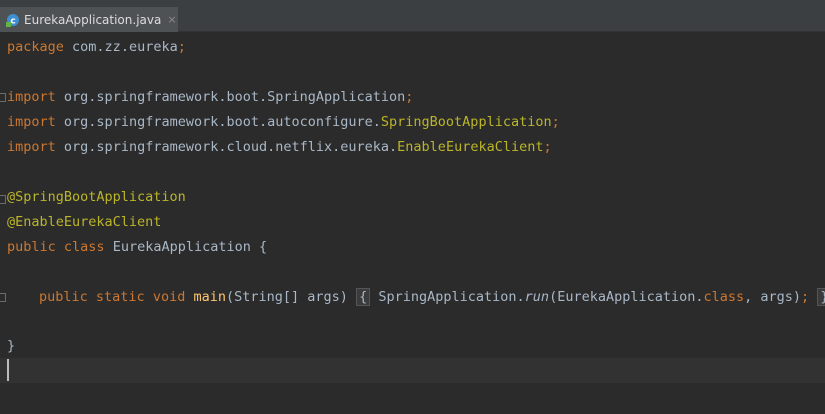 The height and width of the screenshot is (414, 825). What do you see at coordinates (171, 19) in the screenshot?
I see `close-tab-icon: ×` at bounding box center [171, 19].